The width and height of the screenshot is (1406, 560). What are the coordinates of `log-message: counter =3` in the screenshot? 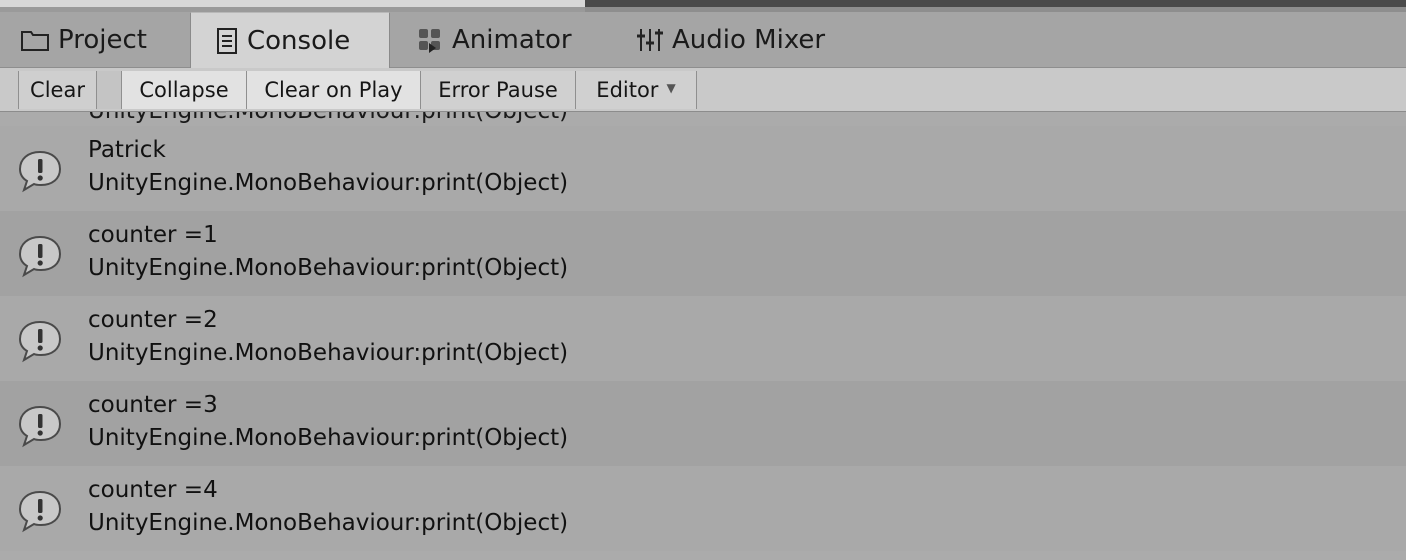 It's located at (153, 405).